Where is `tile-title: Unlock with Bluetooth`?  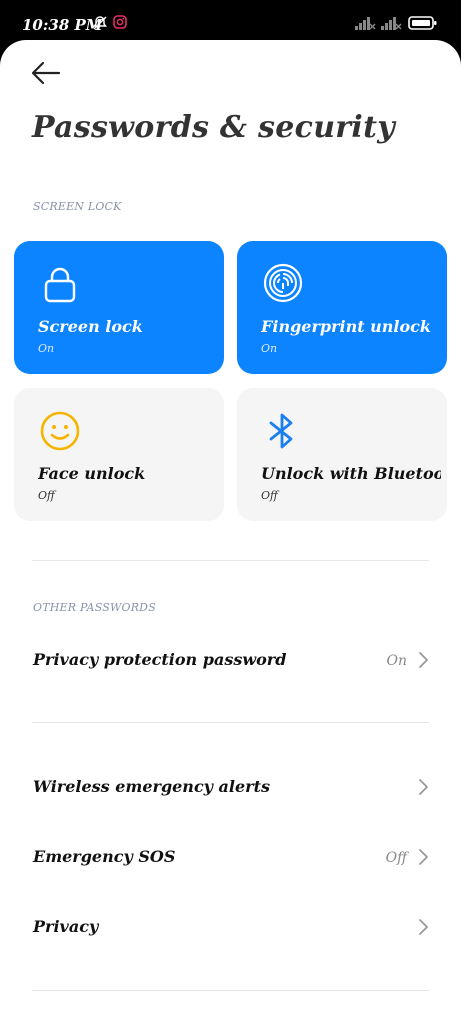
tile-title: Unlock with Bluetooth is located at coordinates (351, 473).